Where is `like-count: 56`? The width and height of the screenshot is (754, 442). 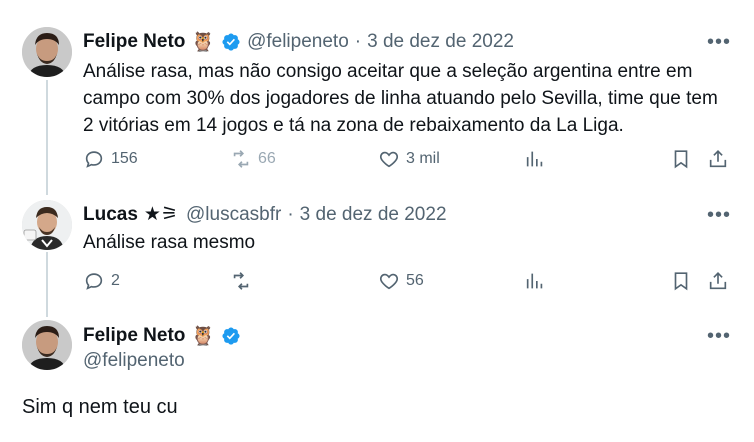 like-count: 56 is located at coordinates (415, 280).